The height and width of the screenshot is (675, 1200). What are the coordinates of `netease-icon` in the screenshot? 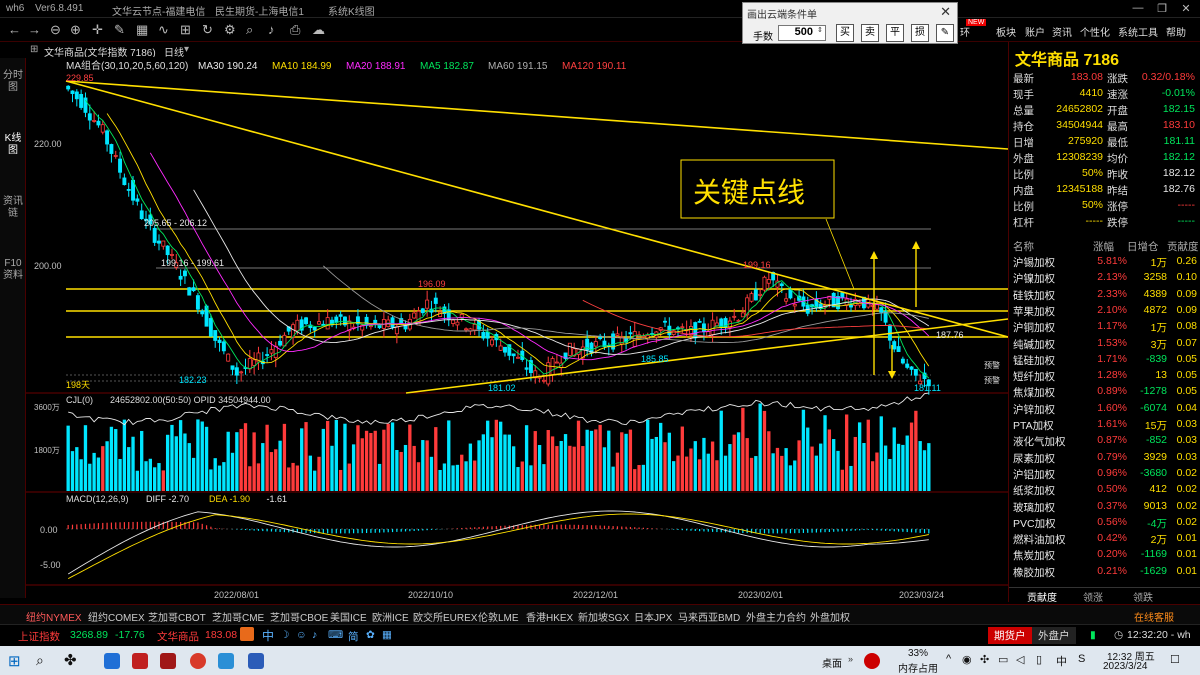 It's located at (198, 661).